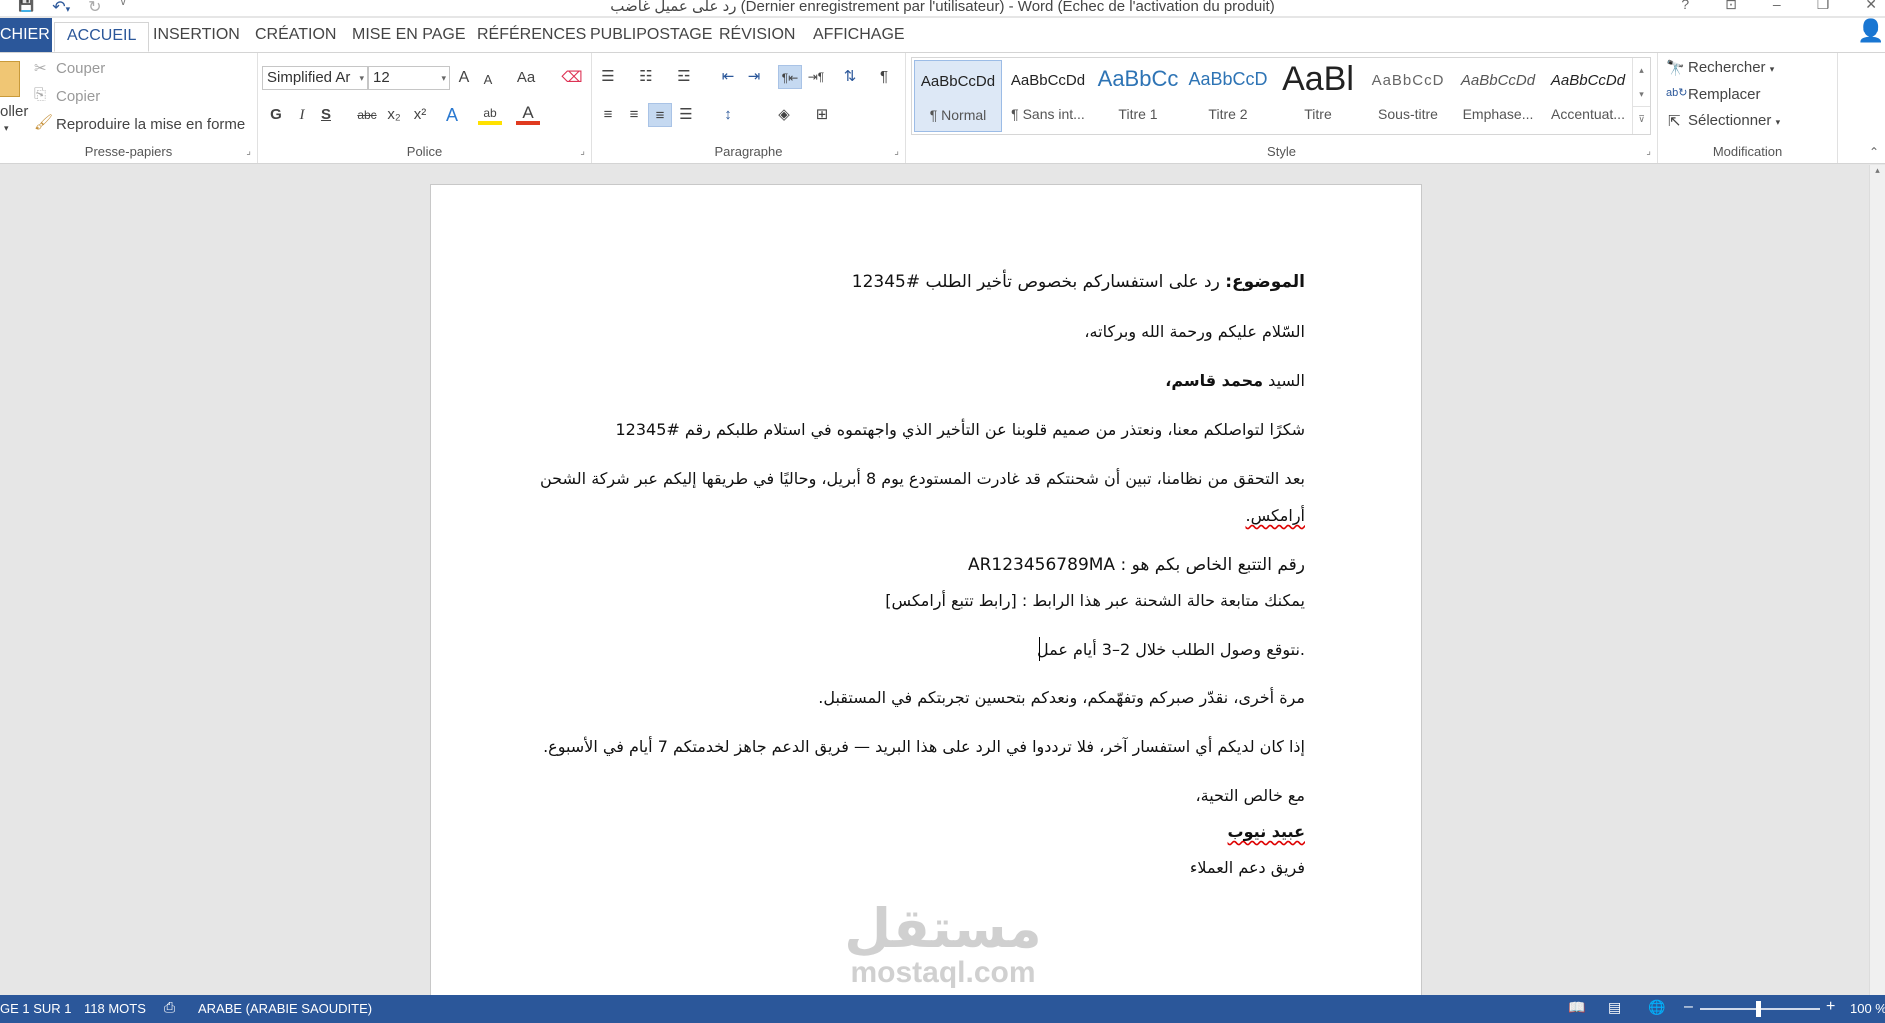 Image resolution: width=1885 pixels, height=1023 pixels. What do you see at coordinates (1724, 94) in the screenshot?
I see `replace-button: Remplacer` at bounding box center [1724, 94].